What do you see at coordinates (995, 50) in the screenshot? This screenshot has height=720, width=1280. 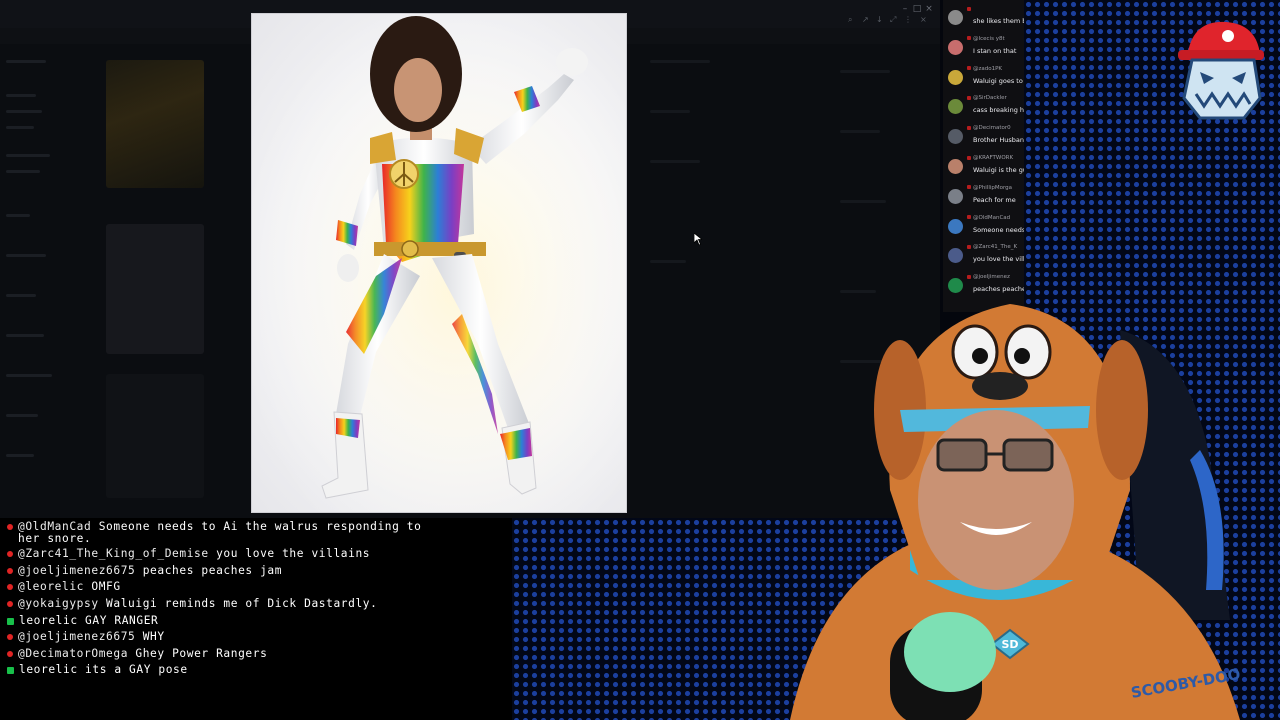 I see `chat-message-text: I stan on that` at bounding box center [995, 50].